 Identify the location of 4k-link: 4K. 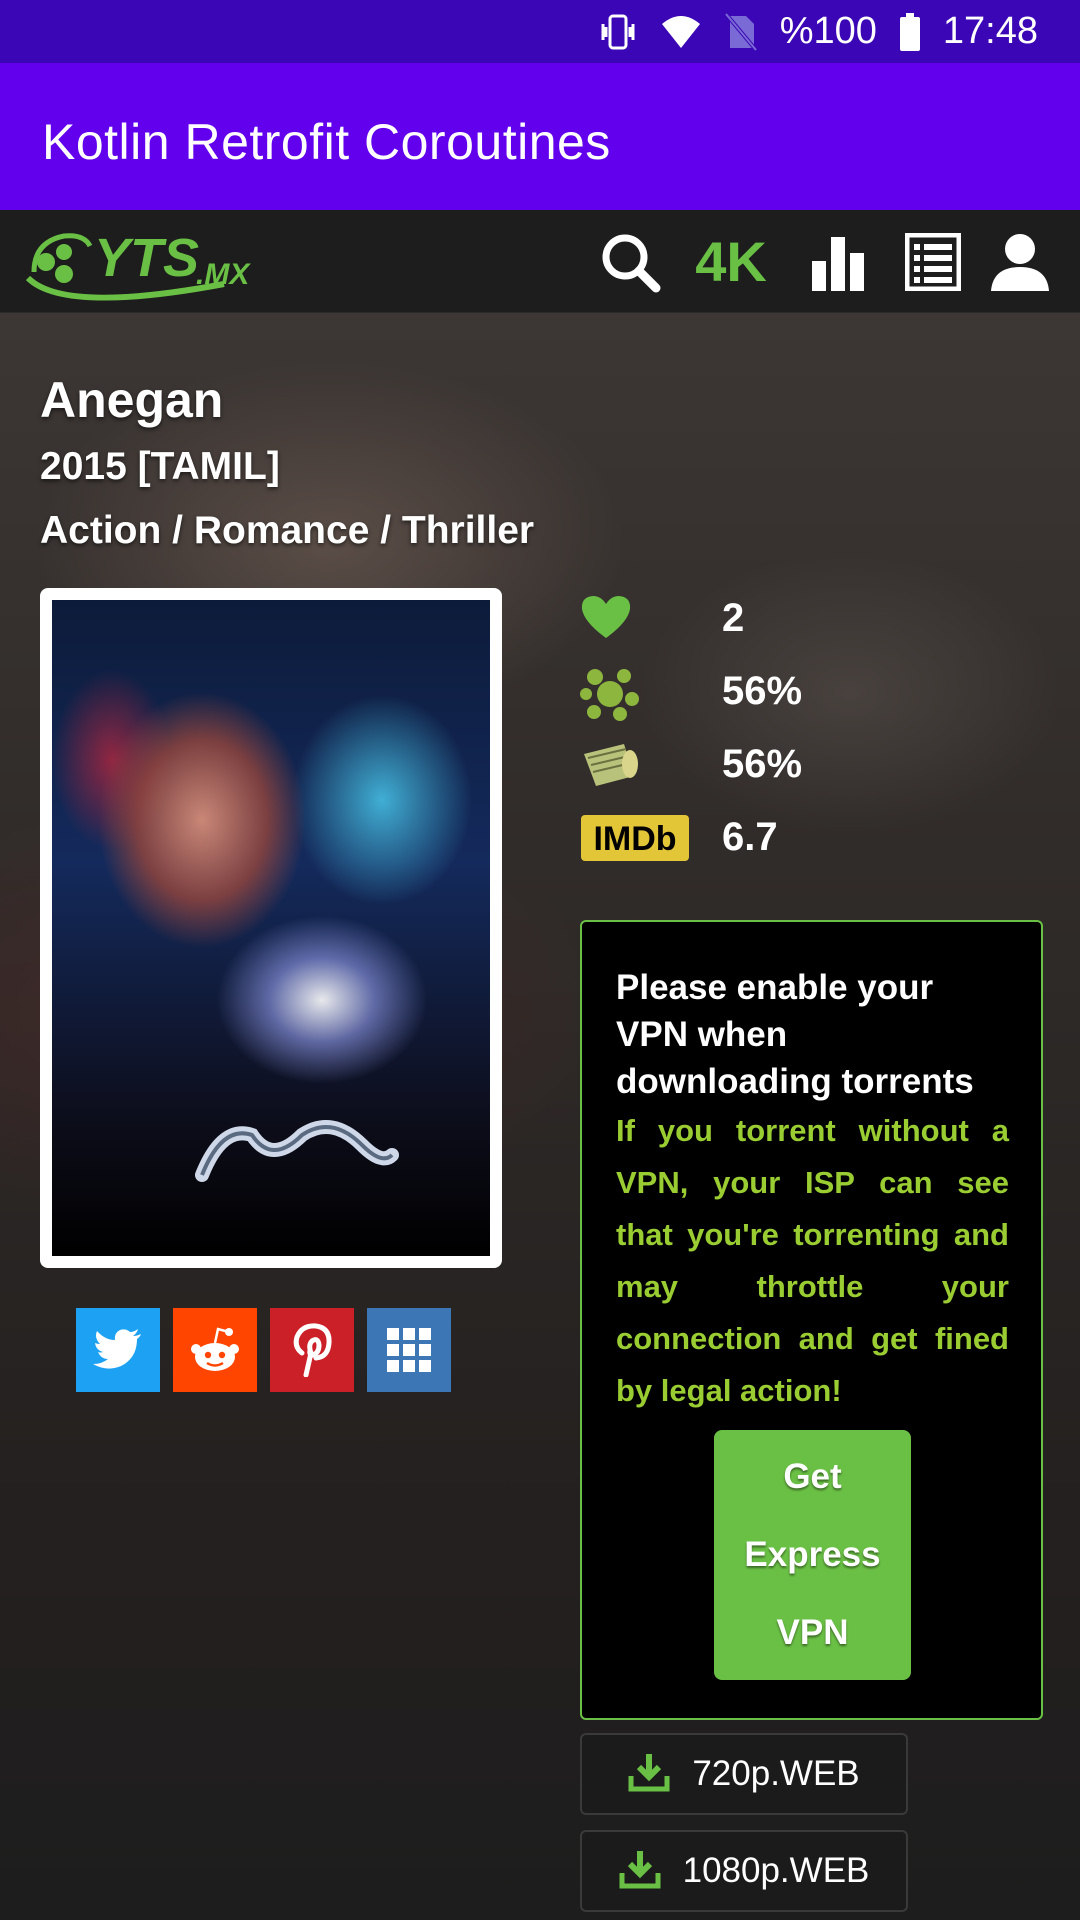
(731, 261).